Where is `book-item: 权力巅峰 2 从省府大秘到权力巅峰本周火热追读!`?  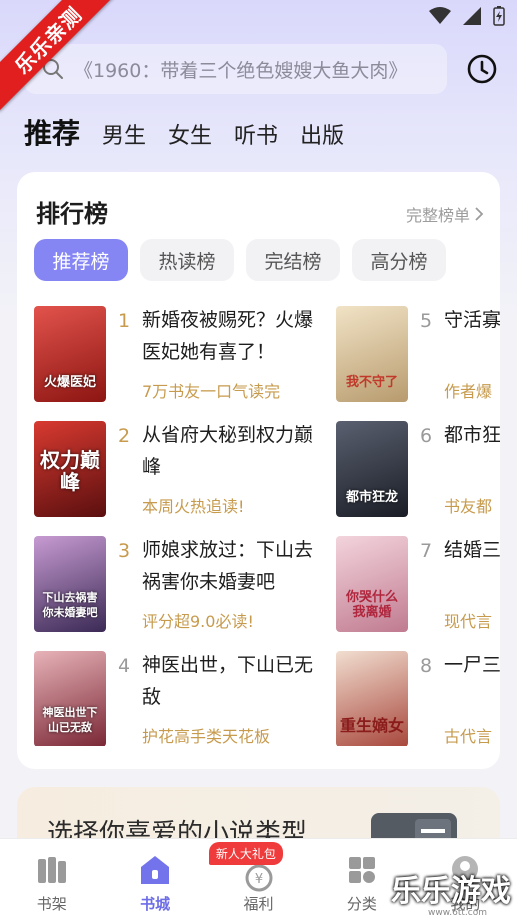 book-item: 权力巅峰 2 从省府大秘到权力巅峰本周火热追读! is located at coordinates (184, 469).